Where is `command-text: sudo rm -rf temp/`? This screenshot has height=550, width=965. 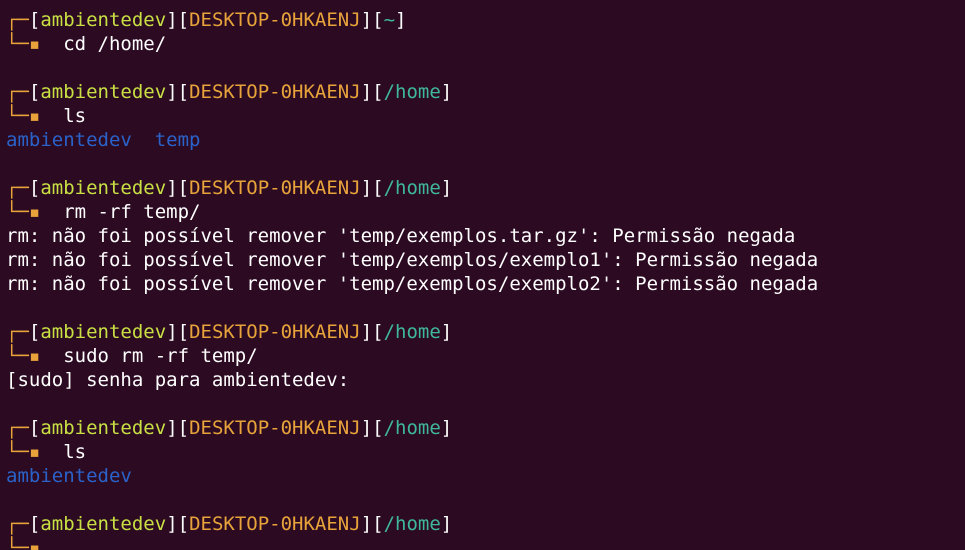 command-text: sudo rm -rf temp/ is located at coordinates (160, 356).